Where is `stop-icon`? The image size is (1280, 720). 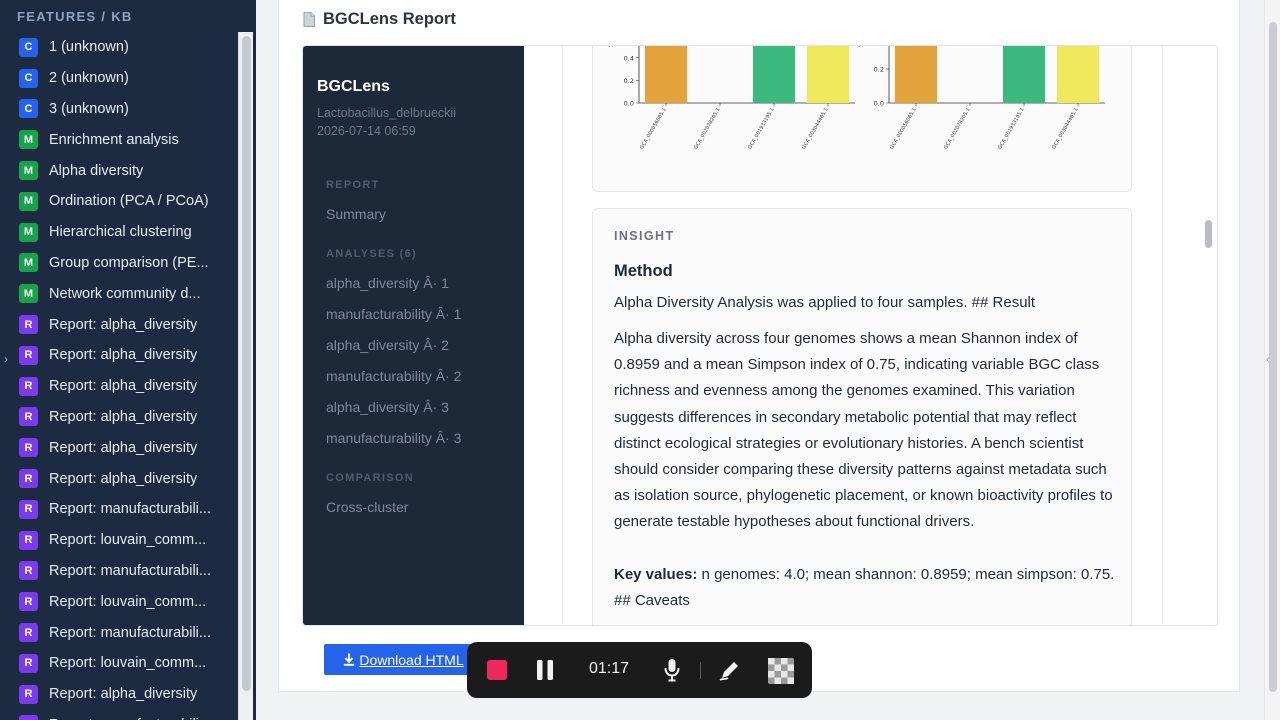
stop-icon is located at coordinates (497, 670).